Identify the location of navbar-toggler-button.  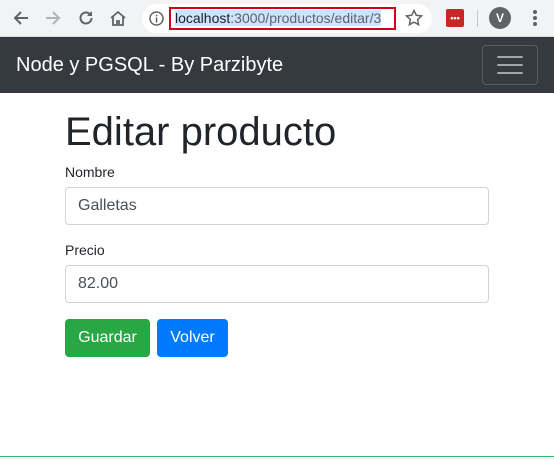
(510, 65).